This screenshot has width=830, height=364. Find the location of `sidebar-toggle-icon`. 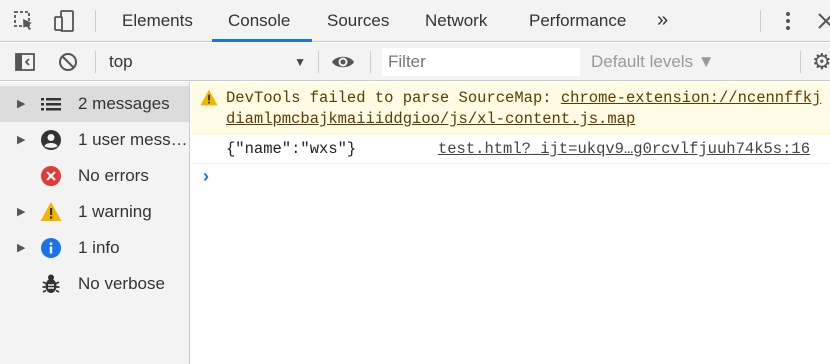

sidebar-toggle-icon is located at coordinates (25, 62).